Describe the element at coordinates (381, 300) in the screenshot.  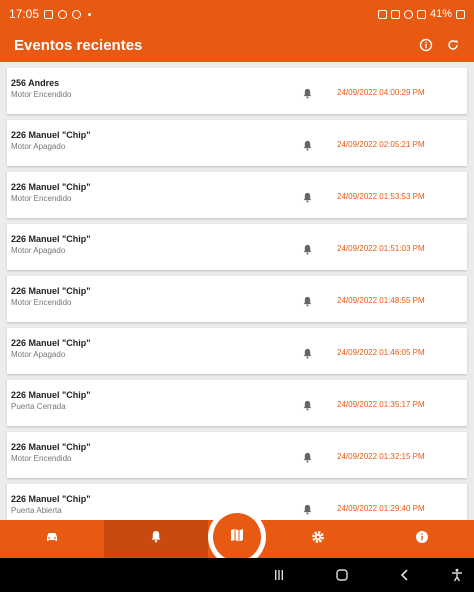
I see `event-timestamp: 24/09/2022 01:48:55 PM` at that location.